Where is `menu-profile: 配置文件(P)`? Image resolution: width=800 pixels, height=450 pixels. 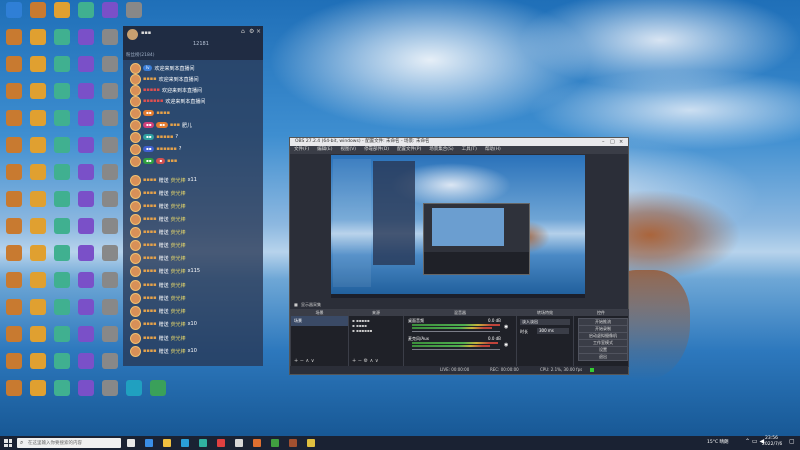 menu-profile: 配置文件(P) is located at coordinates (409, 150).